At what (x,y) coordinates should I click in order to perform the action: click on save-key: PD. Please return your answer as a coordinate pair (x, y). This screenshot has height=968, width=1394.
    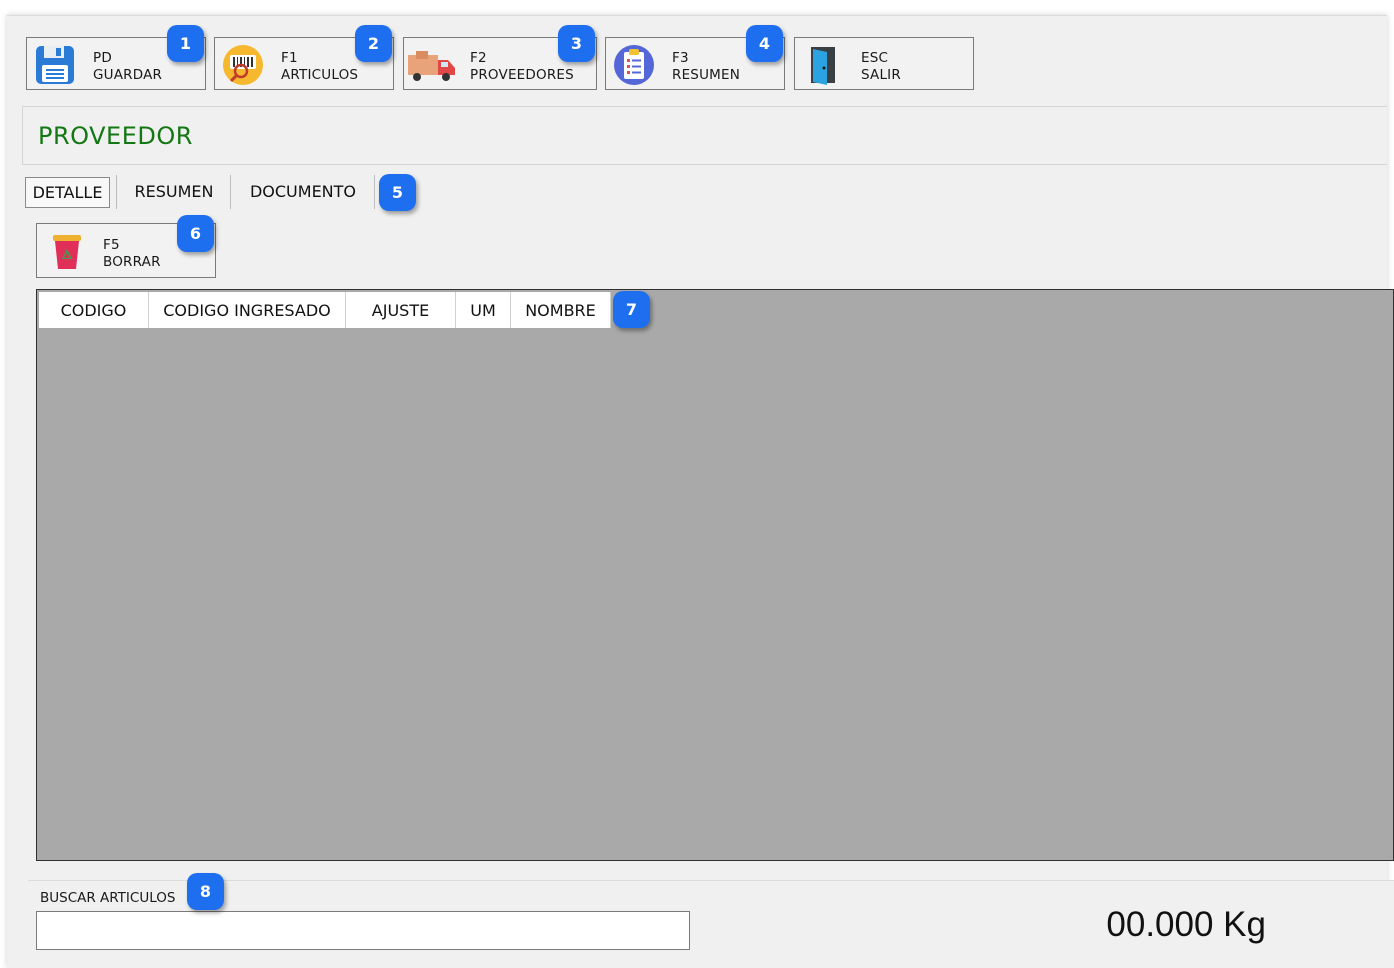
    Looking at the image, I should click on (102, 58).